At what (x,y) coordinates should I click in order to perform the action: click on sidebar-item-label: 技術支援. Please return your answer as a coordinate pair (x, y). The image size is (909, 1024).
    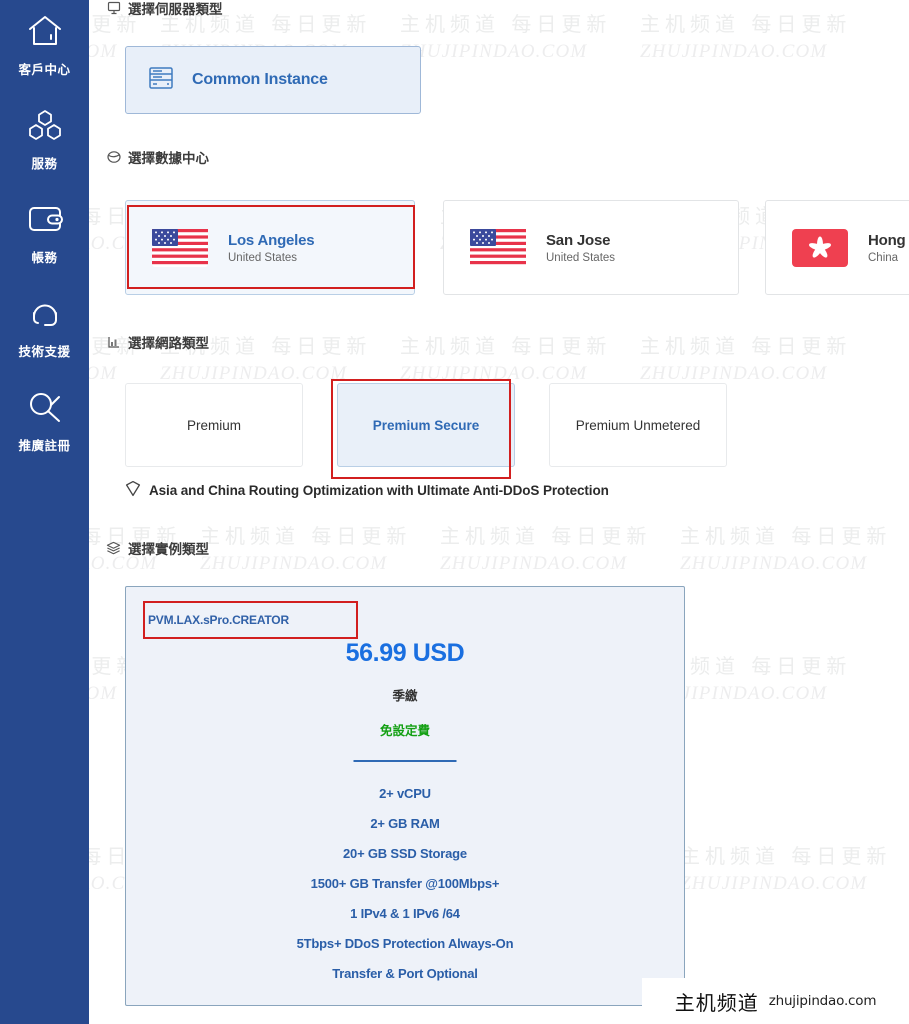
    Looking at the image, I should click on (44, 351).